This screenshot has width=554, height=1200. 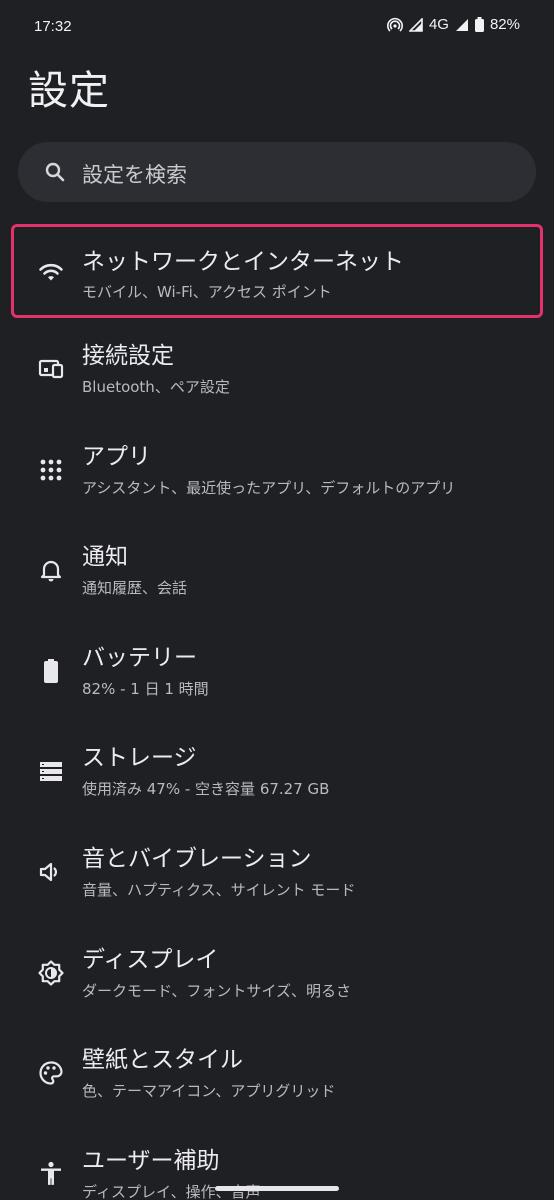 What do you see at coordinates (156, 387) in the screenshot?
I see `setting-subtitle: Bluetooth、ペア設定` at bounding box center [156, 387].